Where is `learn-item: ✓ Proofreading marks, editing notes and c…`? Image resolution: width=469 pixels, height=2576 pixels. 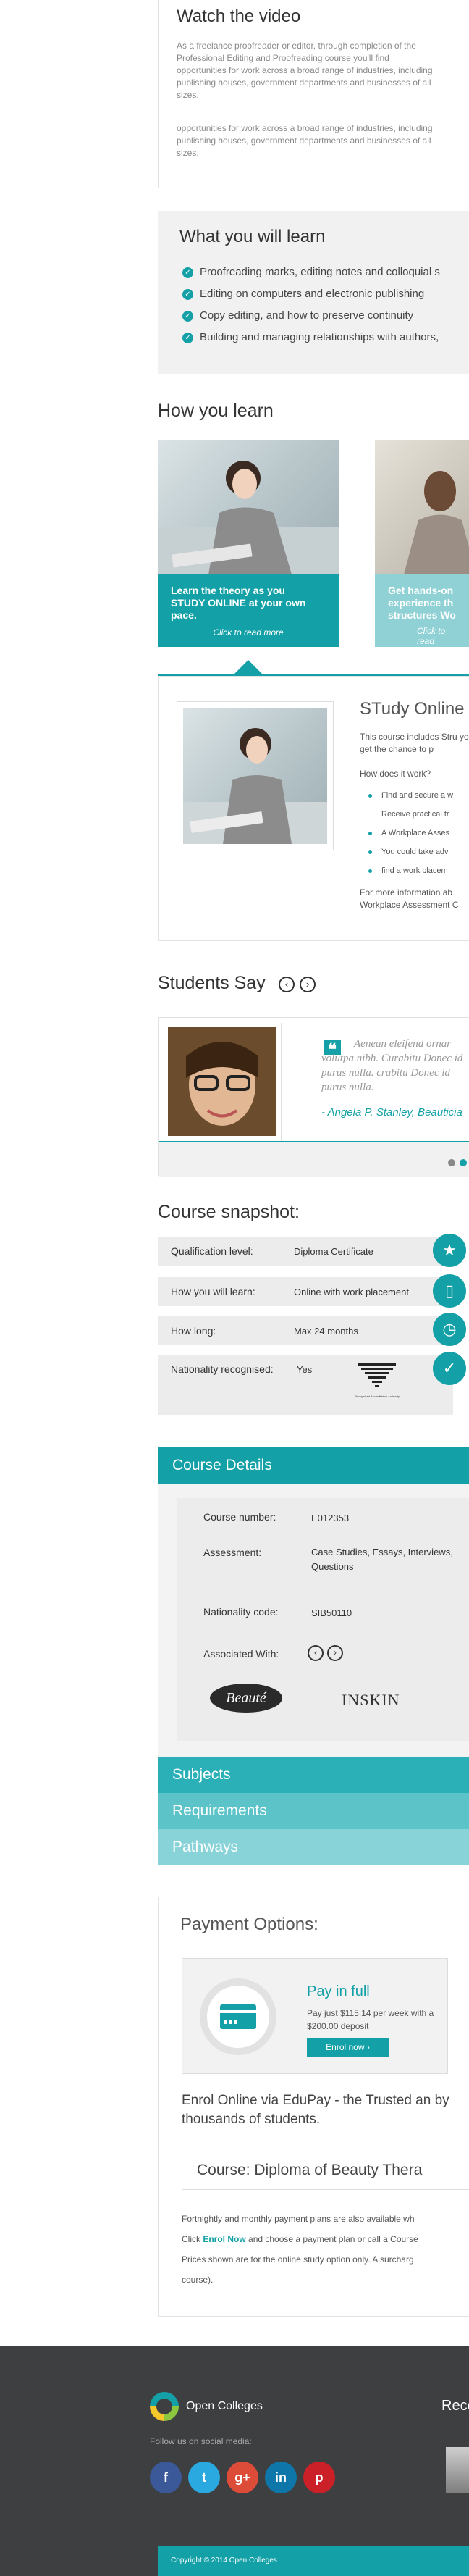
learn-item: ✓ Proofreading marks, editing notes and c… is located at coordinates (311, 272).